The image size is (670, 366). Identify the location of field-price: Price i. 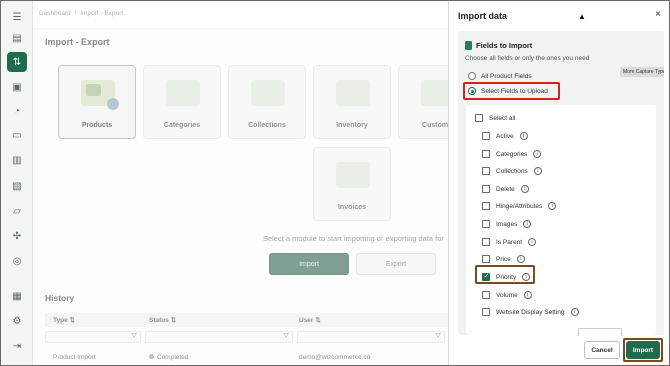
(503, 259).